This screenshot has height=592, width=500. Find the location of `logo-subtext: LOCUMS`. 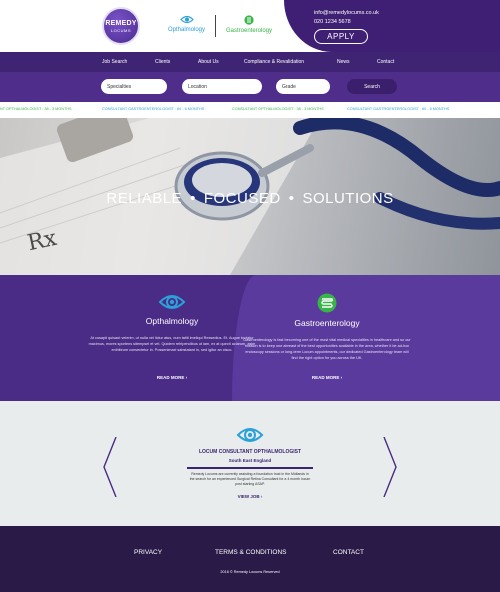

logo-subtext: LOCUMS is located at coordinates (121, 30).